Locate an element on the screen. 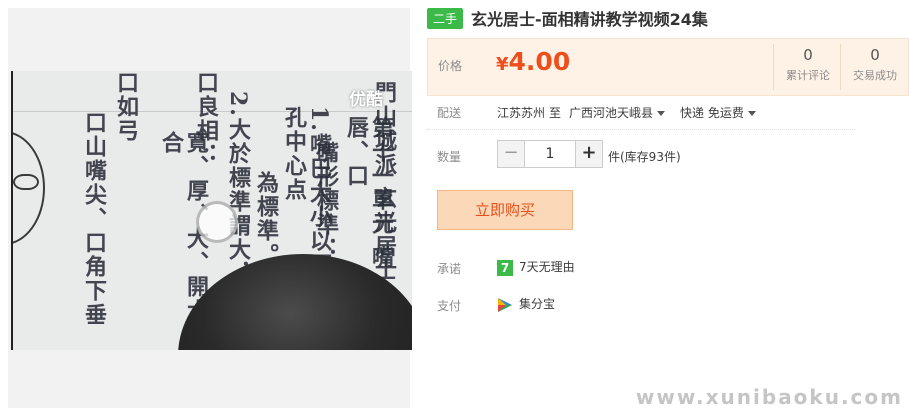 This screenshot has height=411, width=909. reviews-stat: 0 累计评论 is located at coordinates (807, 67).